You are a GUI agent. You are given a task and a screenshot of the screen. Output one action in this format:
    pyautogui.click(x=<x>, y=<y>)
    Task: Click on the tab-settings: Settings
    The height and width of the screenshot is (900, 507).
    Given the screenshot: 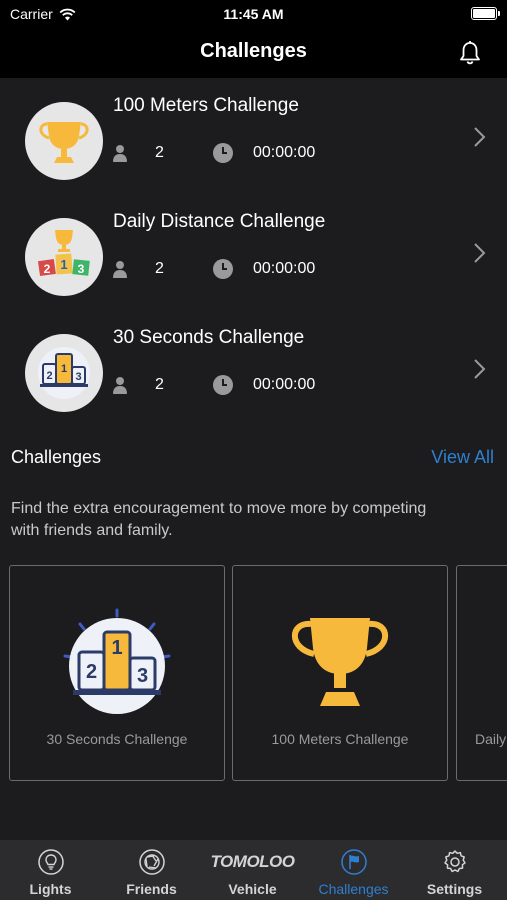 What is the action you would take?
    pyautogui.click(x=454, y=870)
    